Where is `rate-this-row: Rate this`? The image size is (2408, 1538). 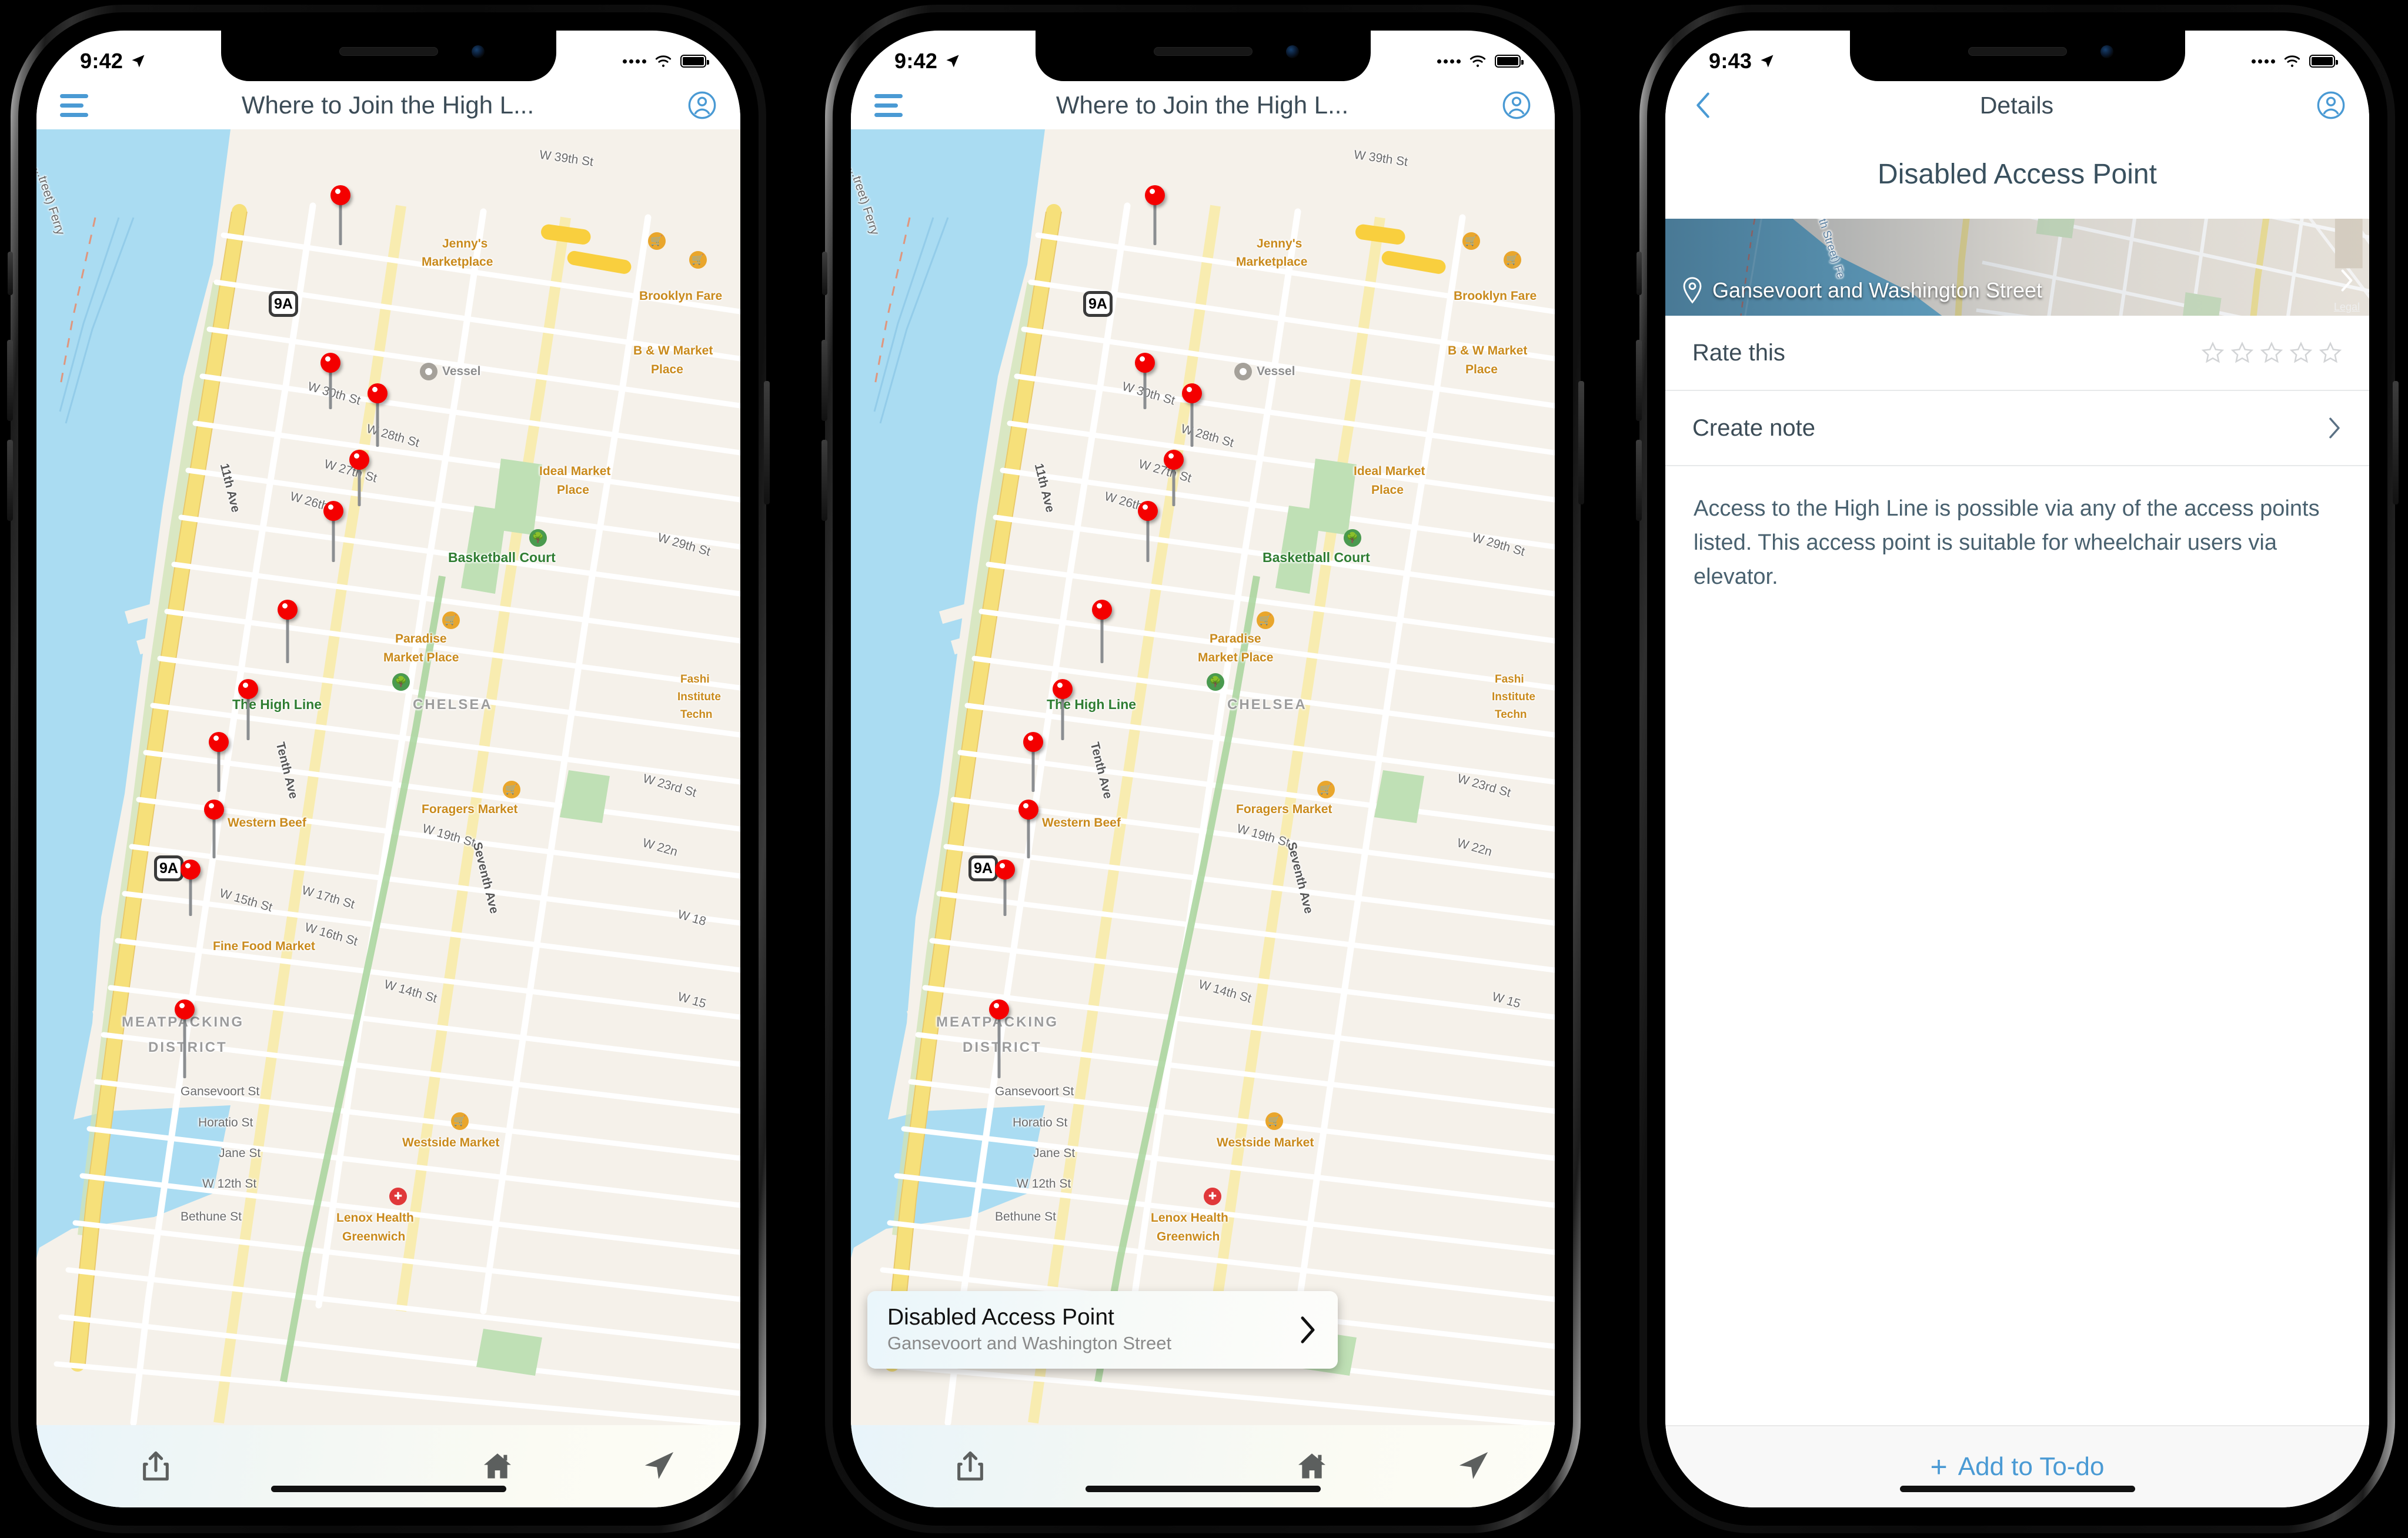
rate-this-row: Rate this is located at coordinates (2017, 353).